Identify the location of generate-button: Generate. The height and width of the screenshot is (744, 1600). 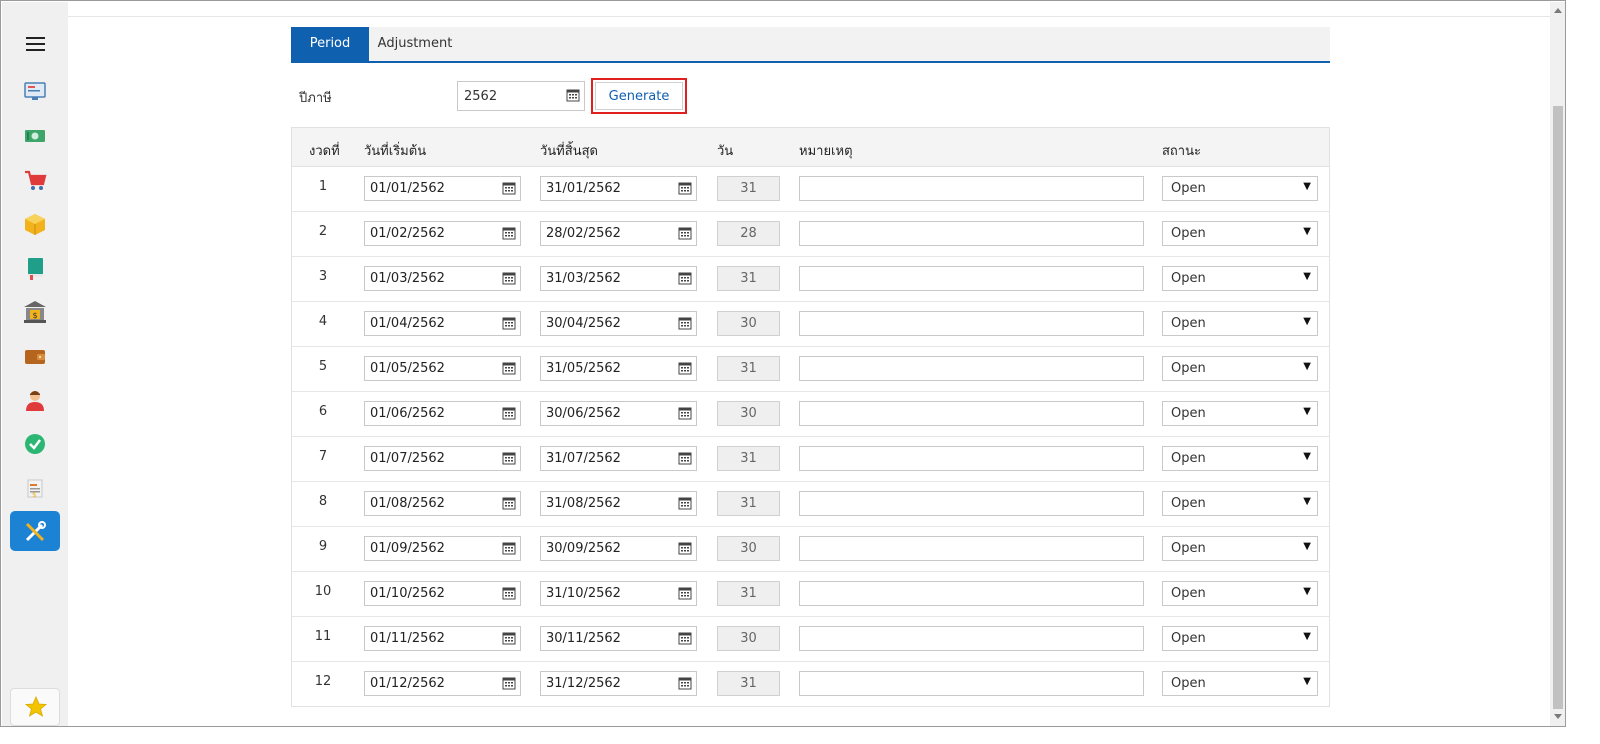
(639, 96).